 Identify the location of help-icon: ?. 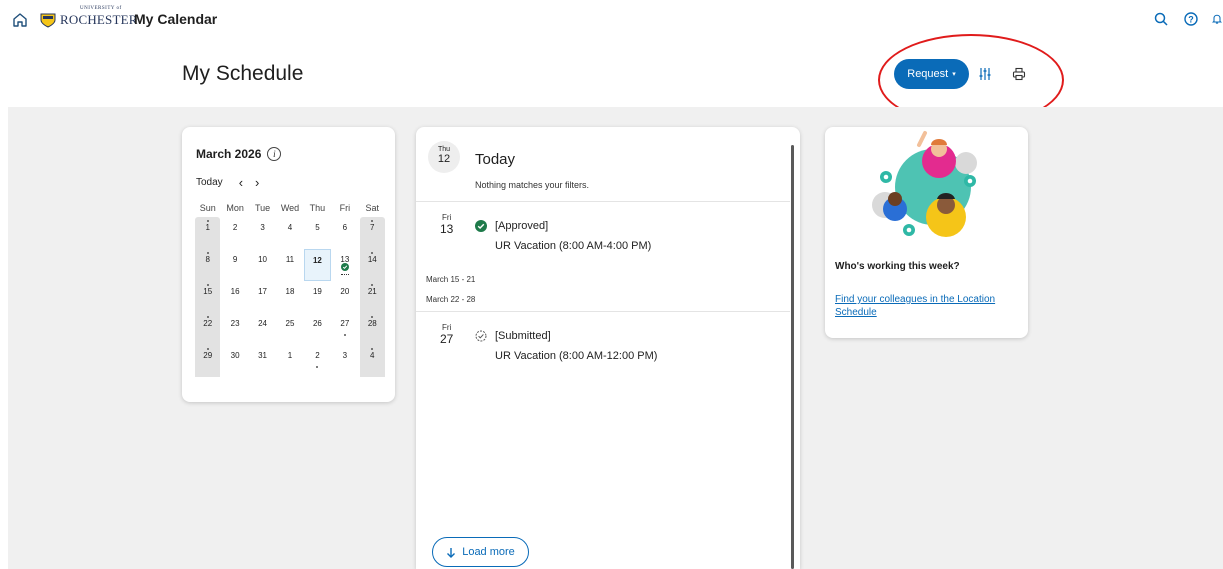
(1191, 19).